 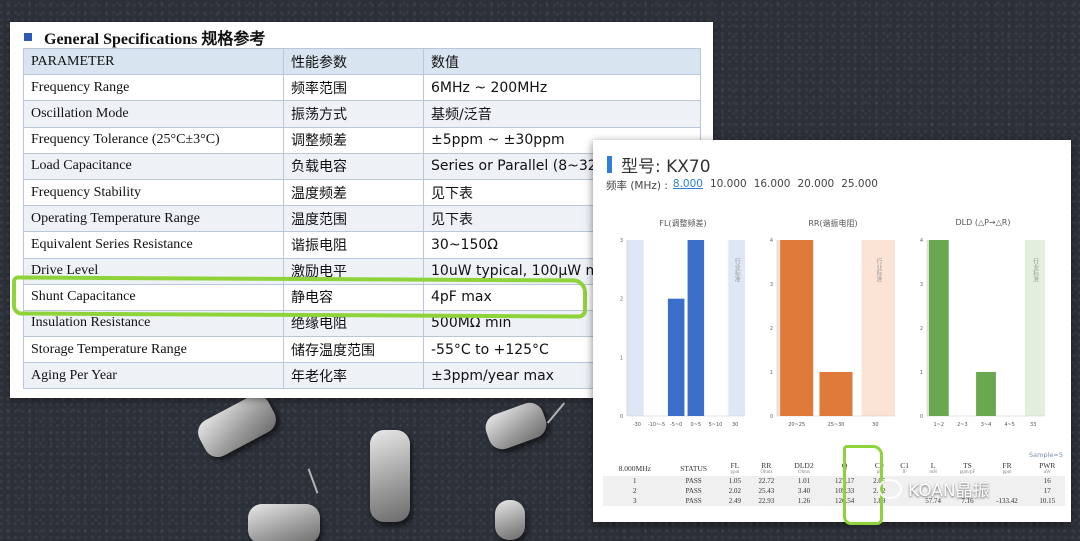 What do you see at coordinates (353, 192) in the screenshot?
I see `spec-cn-cell: 温度频差` at bounding box center [353, 192].